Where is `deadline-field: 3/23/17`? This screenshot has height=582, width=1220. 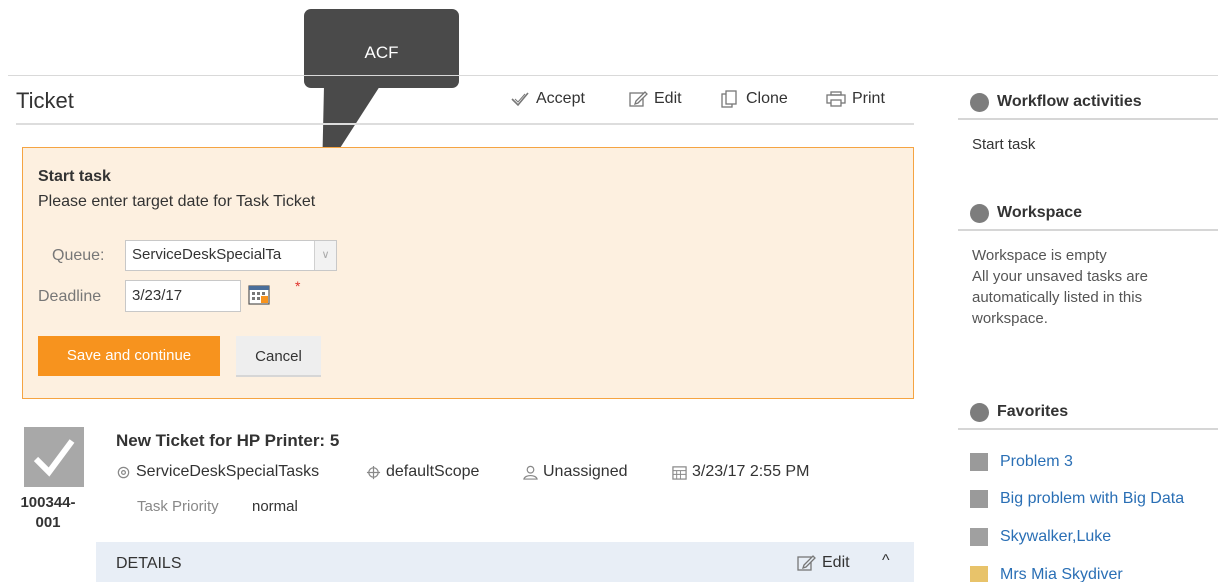
deadline-field: 3/23/17 is located at coordinates (183, 296).